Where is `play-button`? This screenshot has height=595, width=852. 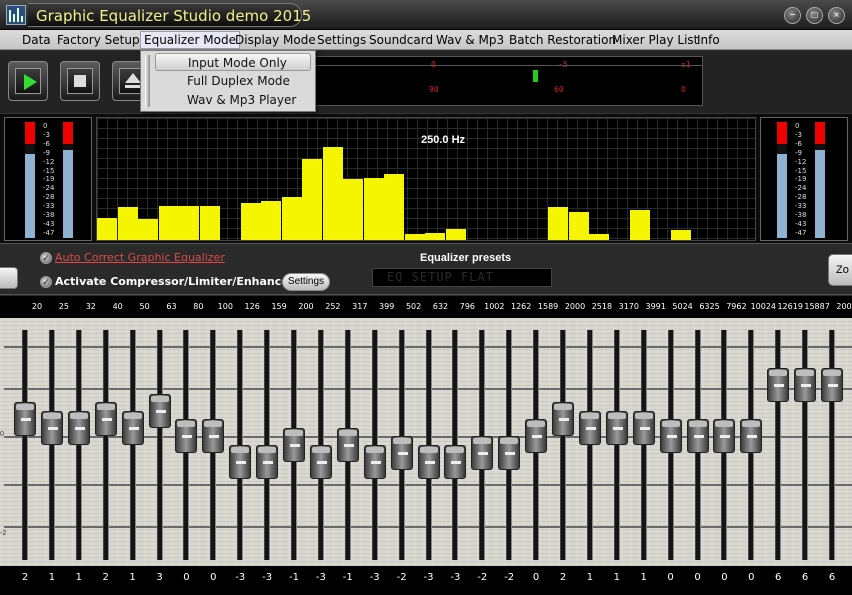
play-button is located at coordinates (28, 81).